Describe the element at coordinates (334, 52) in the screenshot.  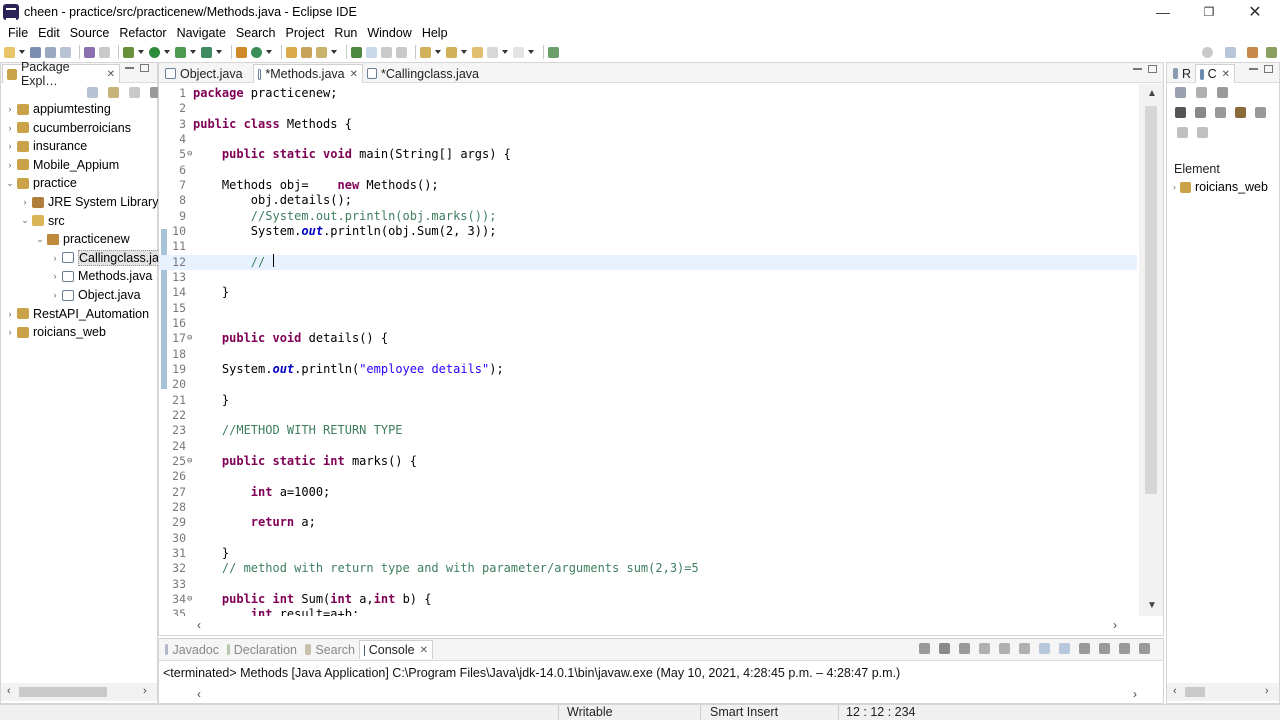
I see `search-dropdown-icon` at that location.